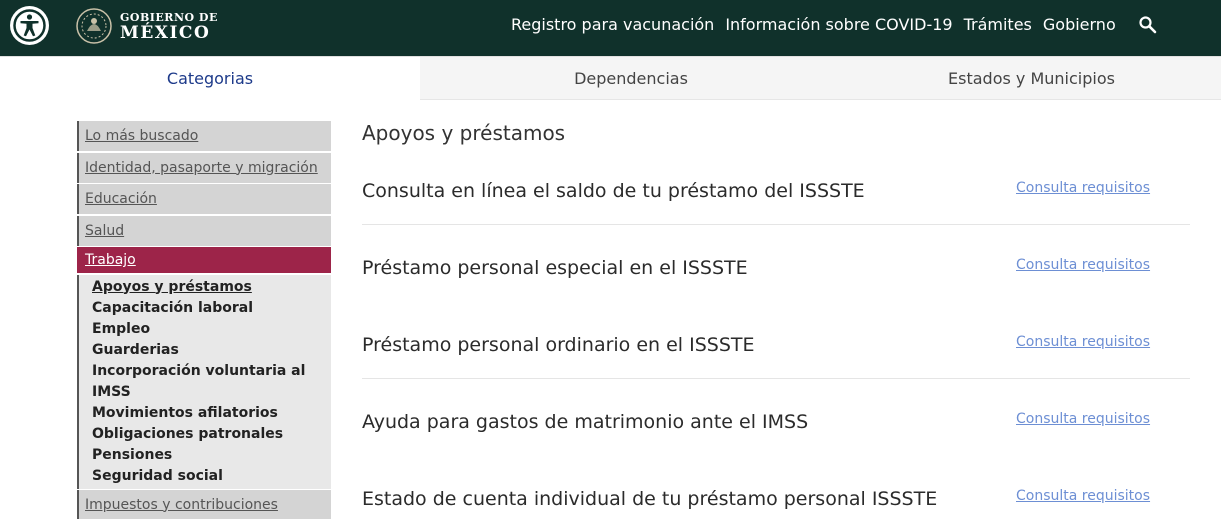  I want to click on submenu-incorporacion-1: Incorporación voluntaria al, so click(211, 371).